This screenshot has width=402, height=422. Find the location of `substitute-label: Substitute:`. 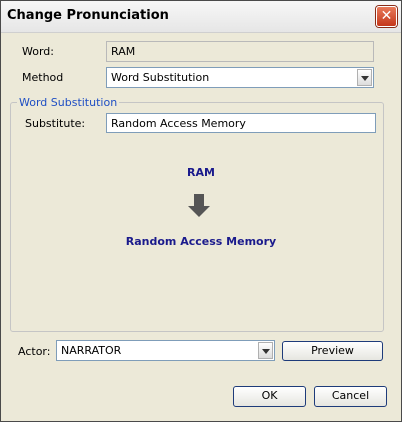

substitute-label: Substitute: is located at coordinates (55, 123).